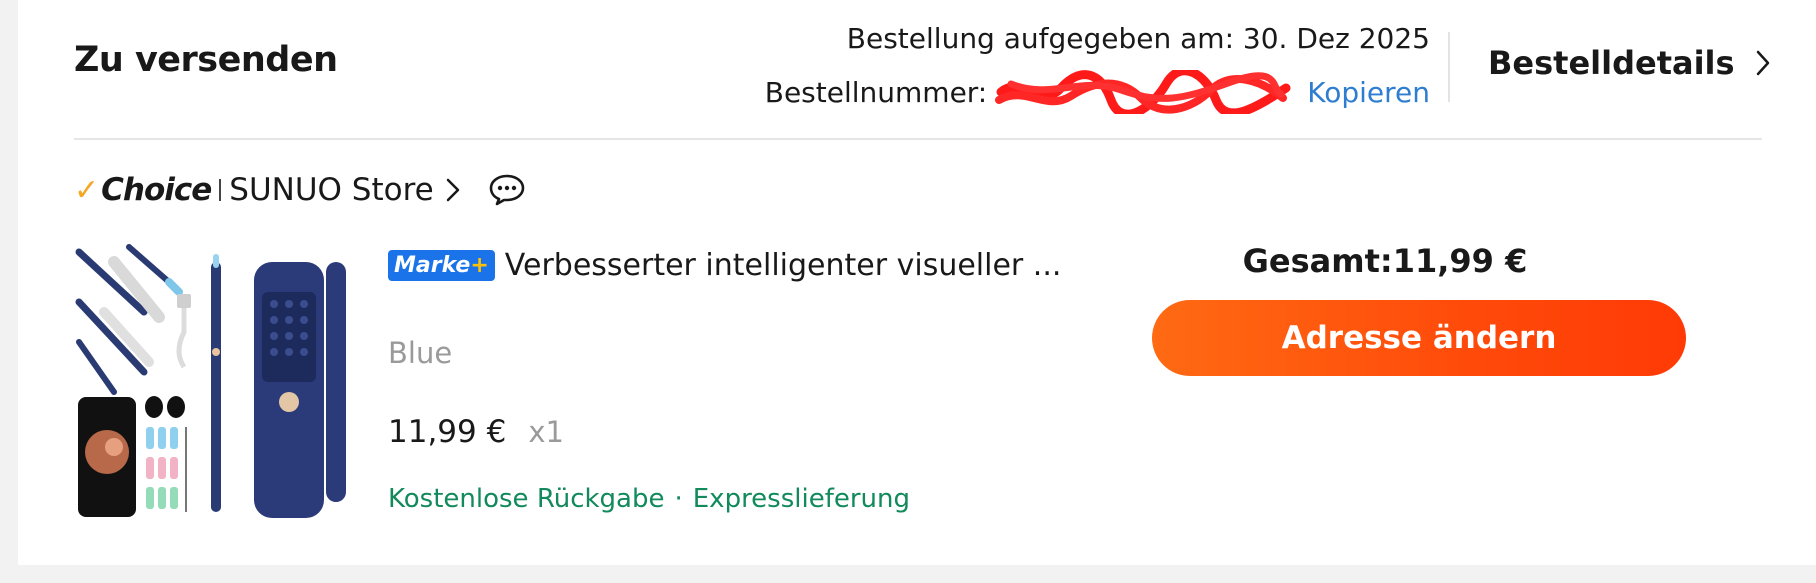 This screenshot has height=583, width=1816. I want to click on header-divider, so click(1449, 67).